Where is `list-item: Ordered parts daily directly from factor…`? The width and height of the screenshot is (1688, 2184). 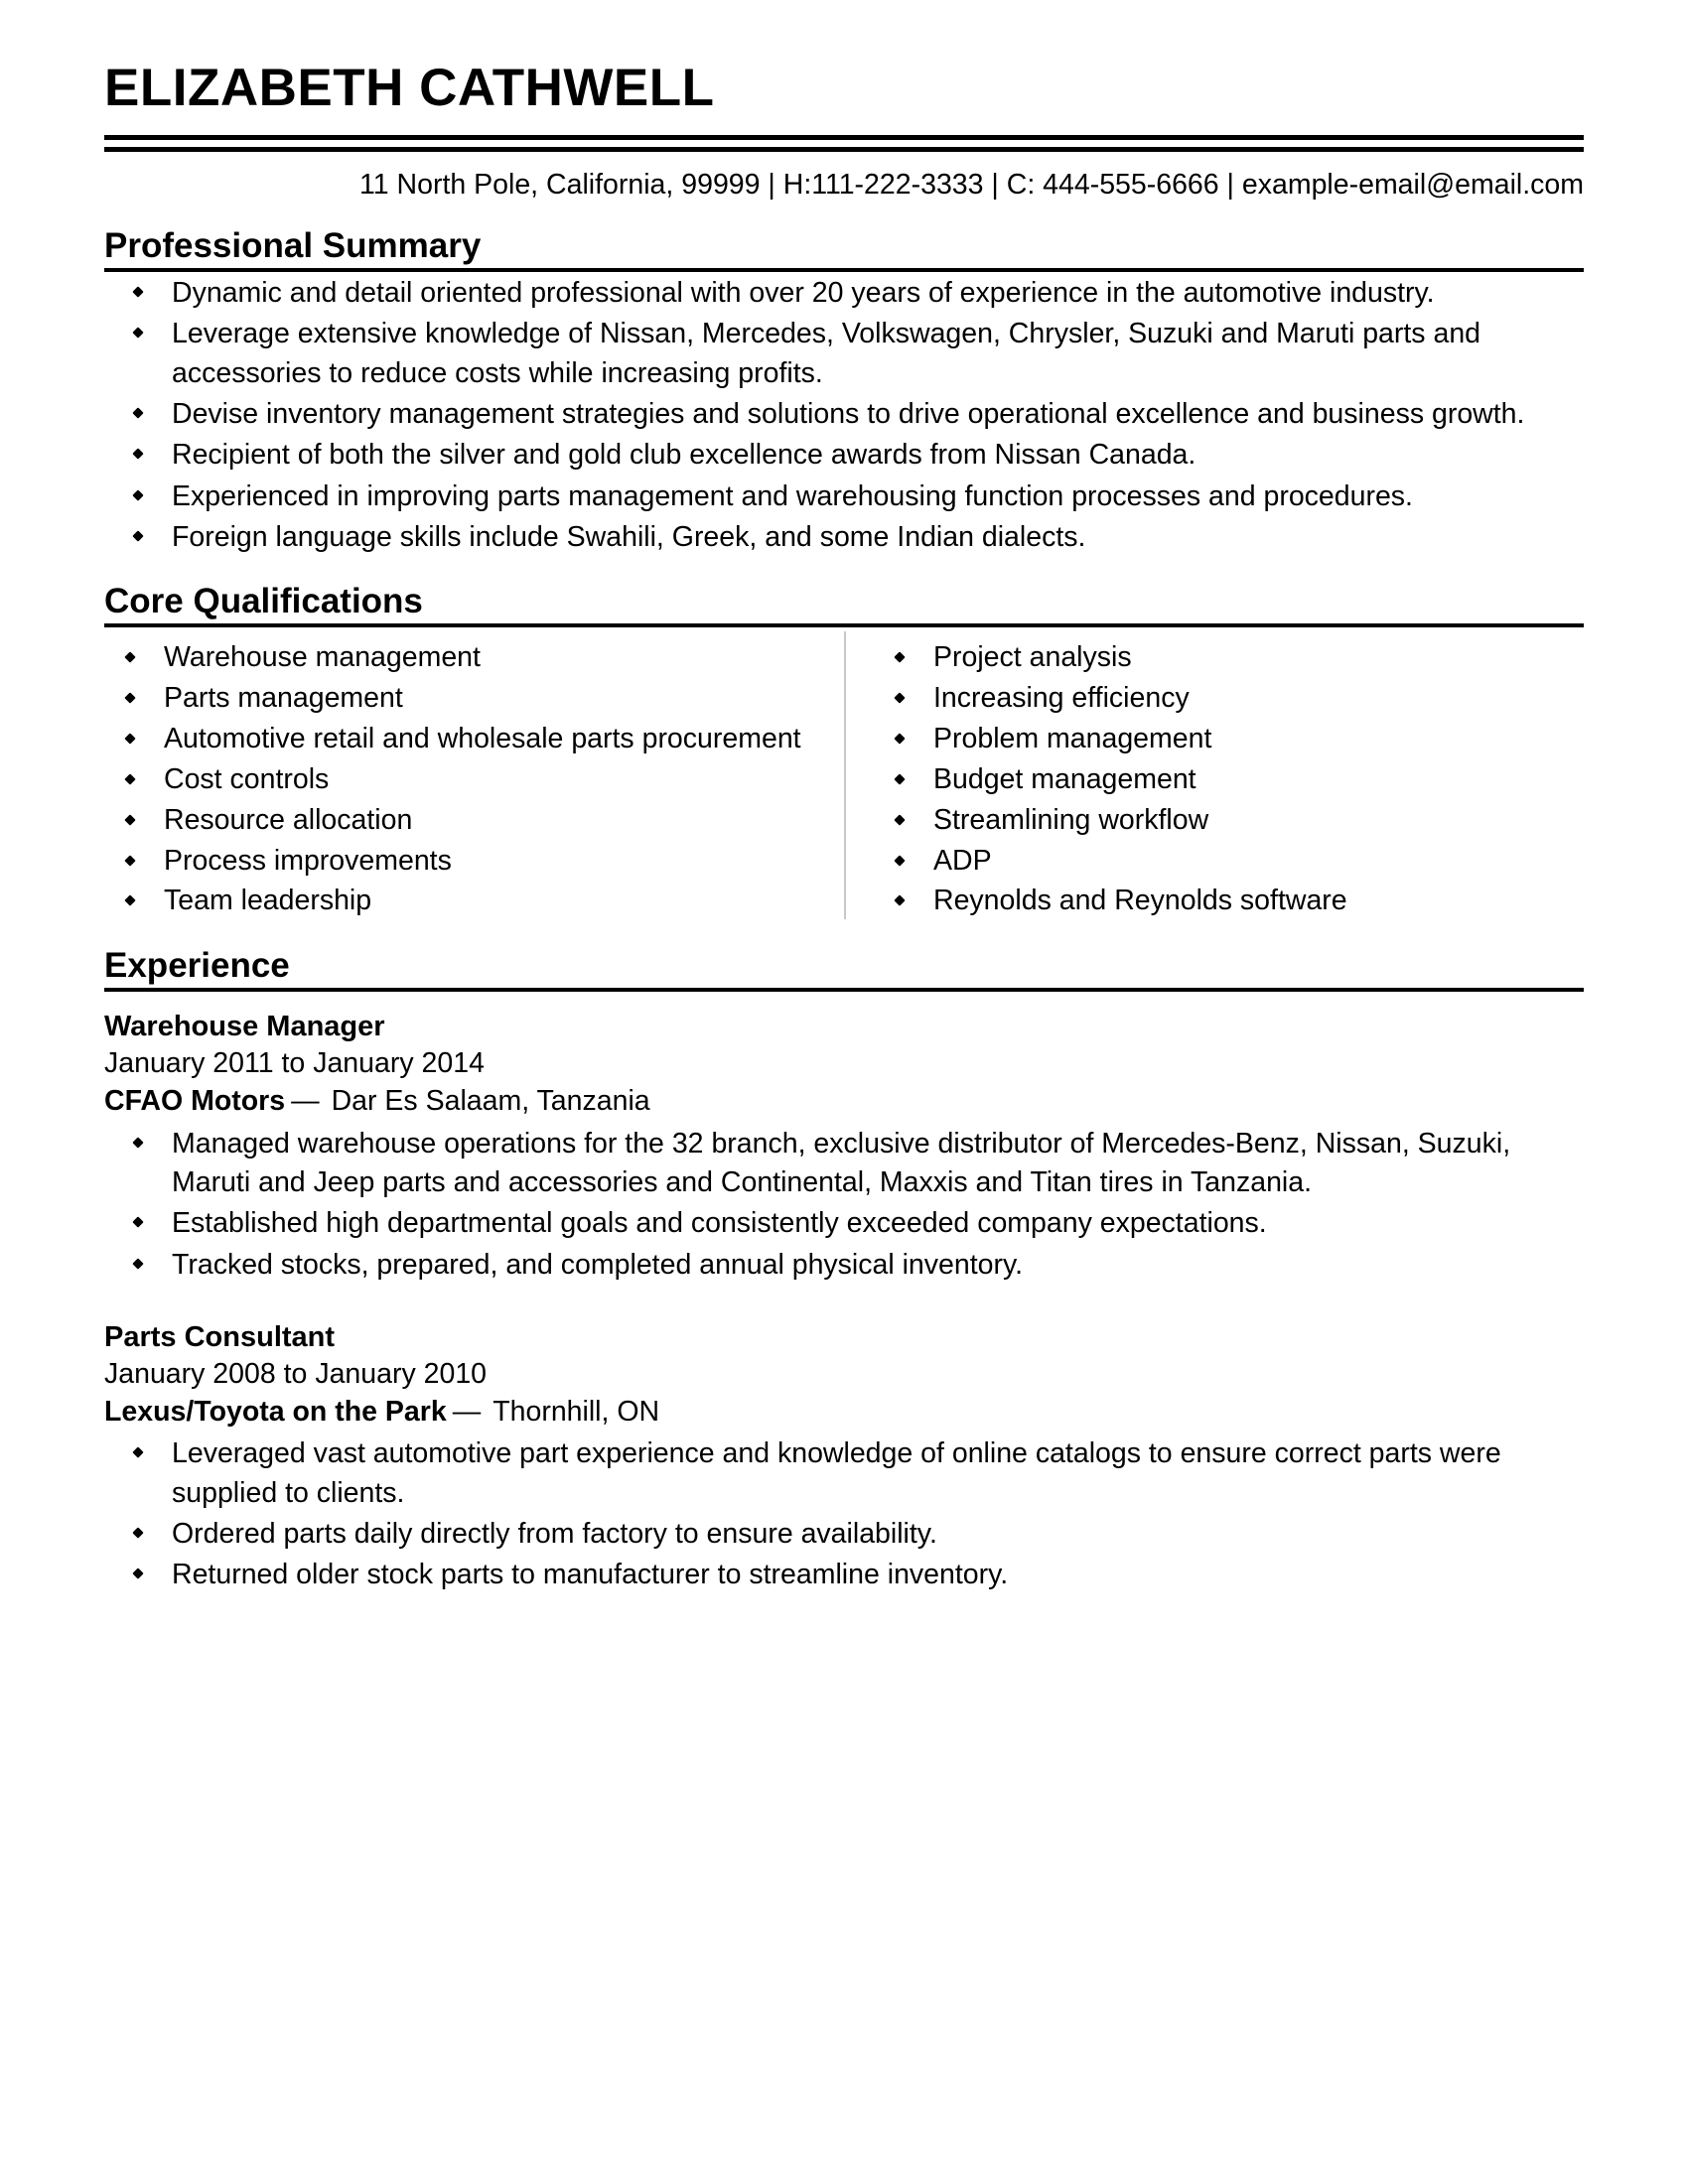 list-item: Ordered parts daily directly from factor… is located at coordinates (844, 1534).